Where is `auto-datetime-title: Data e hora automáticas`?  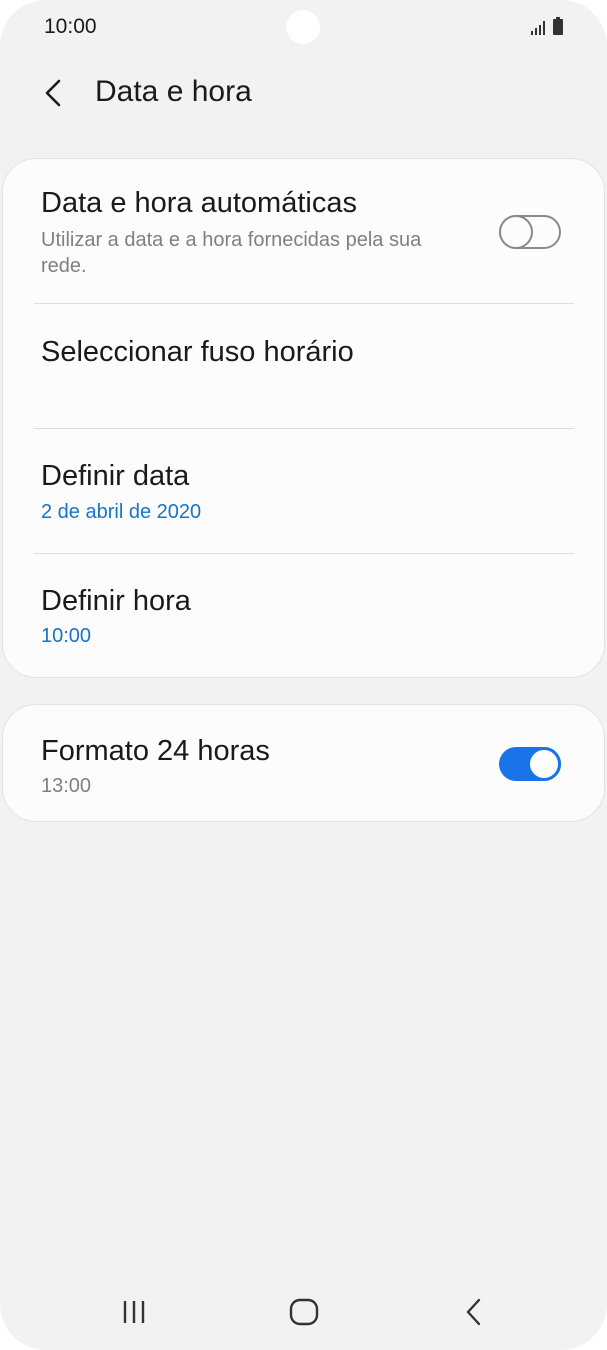
auto-datetime-title: Data e hora automáticas is located at coordinates (199, 203).